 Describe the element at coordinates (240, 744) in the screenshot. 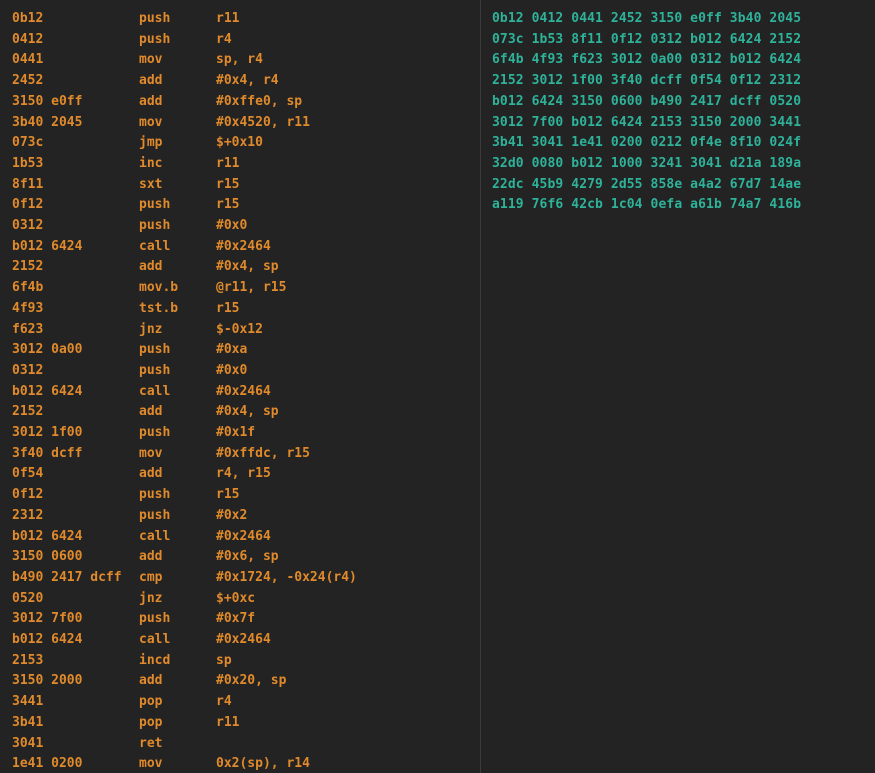

I see `disassembly-row: 3041 ret` at that location.